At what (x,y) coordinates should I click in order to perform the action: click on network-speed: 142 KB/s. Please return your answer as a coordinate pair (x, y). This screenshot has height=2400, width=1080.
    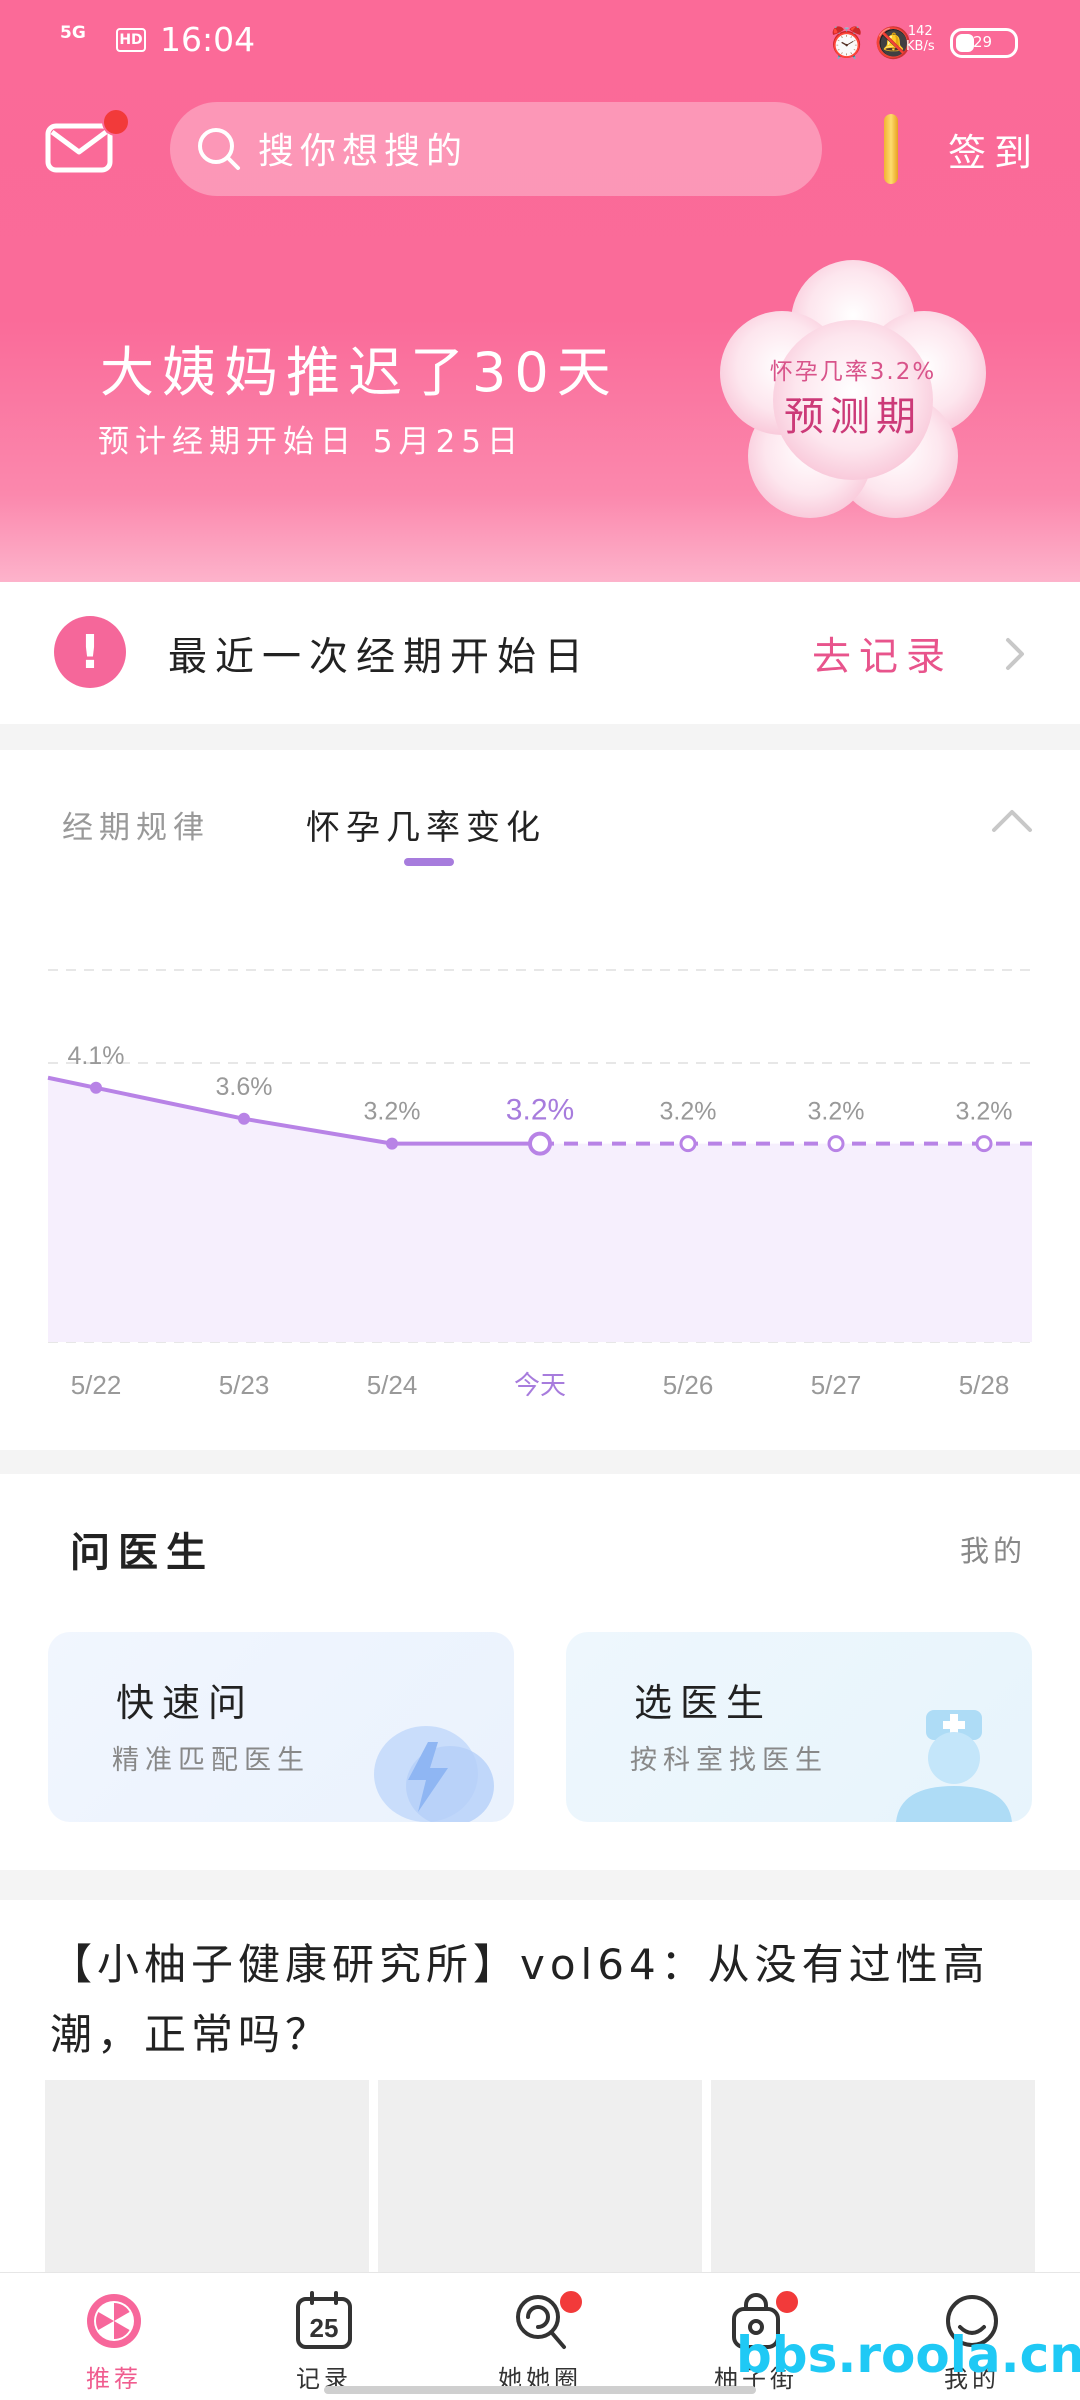
    Looking at the image, I should click on (920, 39).